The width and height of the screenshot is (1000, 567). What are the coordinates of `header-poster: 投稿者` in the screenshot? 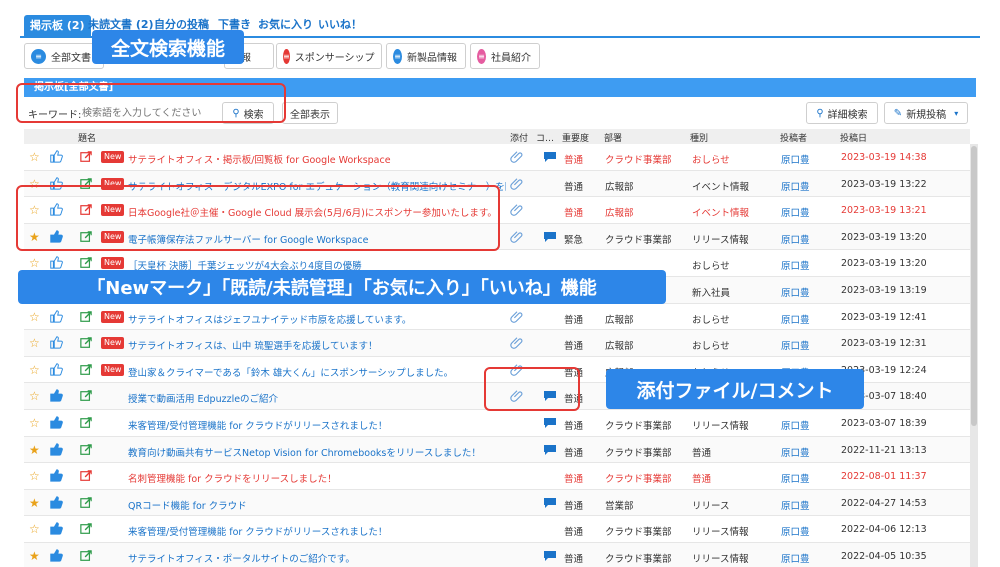 It's located at (793, 137).